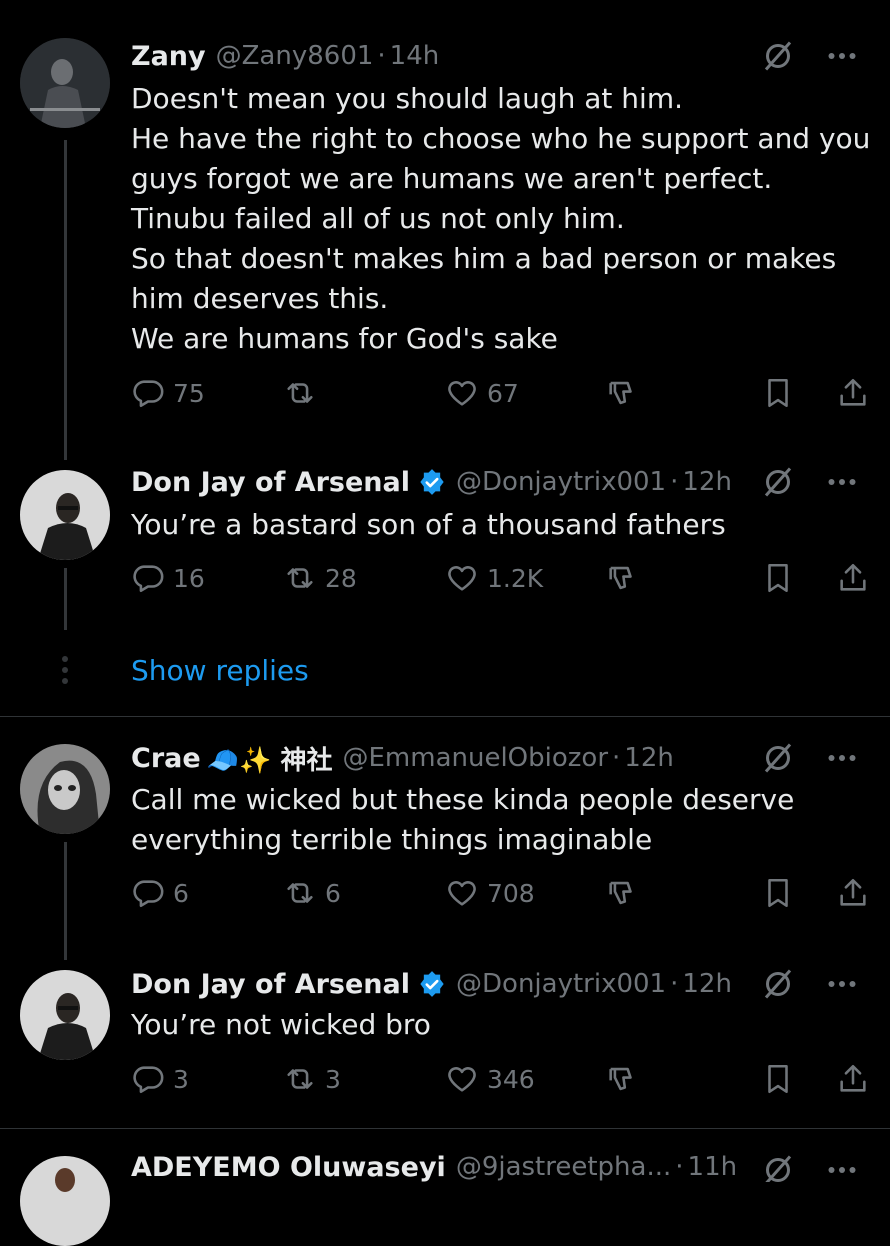  Describe the element at coordinates (168, 56) in the screenshot. I see `display-name: Zany` at that location.